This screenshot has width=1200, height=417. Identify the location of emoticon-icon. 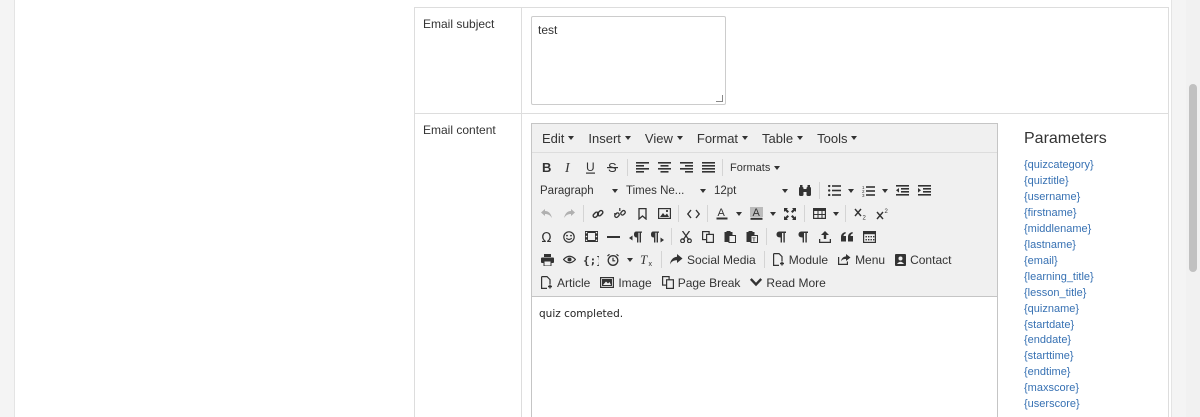
(569, 236).